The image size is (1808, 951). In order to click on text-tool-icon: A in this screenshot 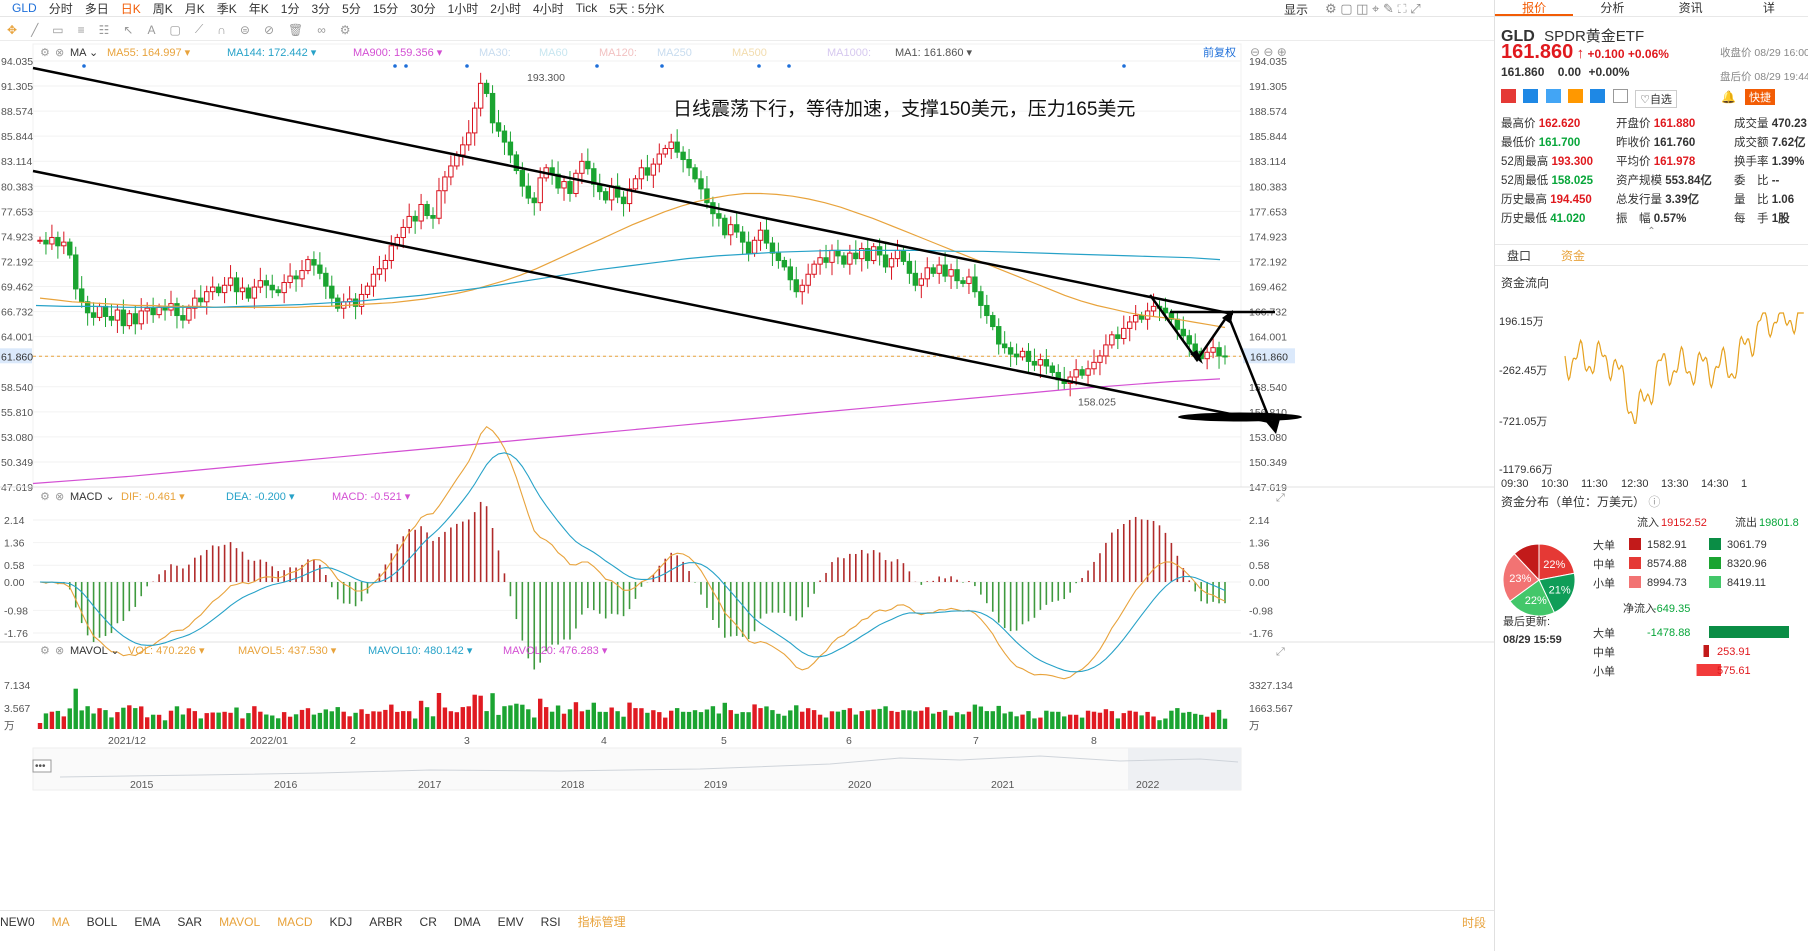, I will do `click(151, 30)`.